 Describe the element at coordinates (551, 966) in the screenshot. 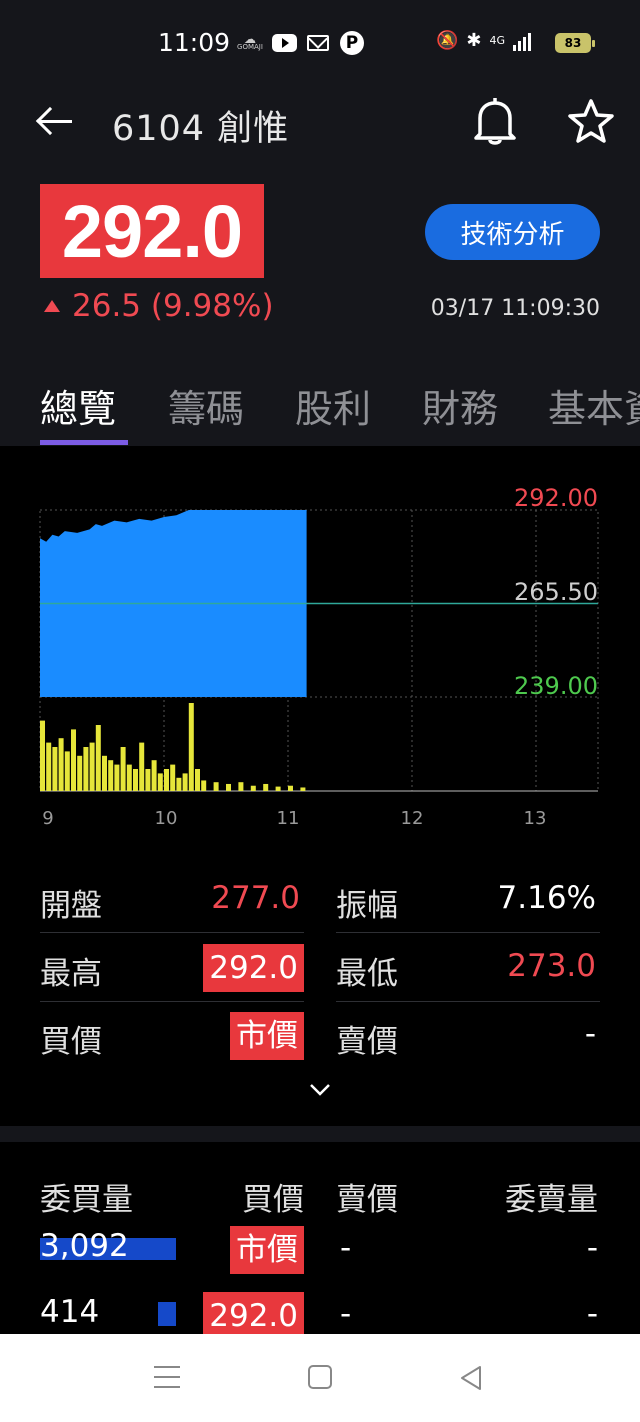

I see `low-value: 273.0` at that location.